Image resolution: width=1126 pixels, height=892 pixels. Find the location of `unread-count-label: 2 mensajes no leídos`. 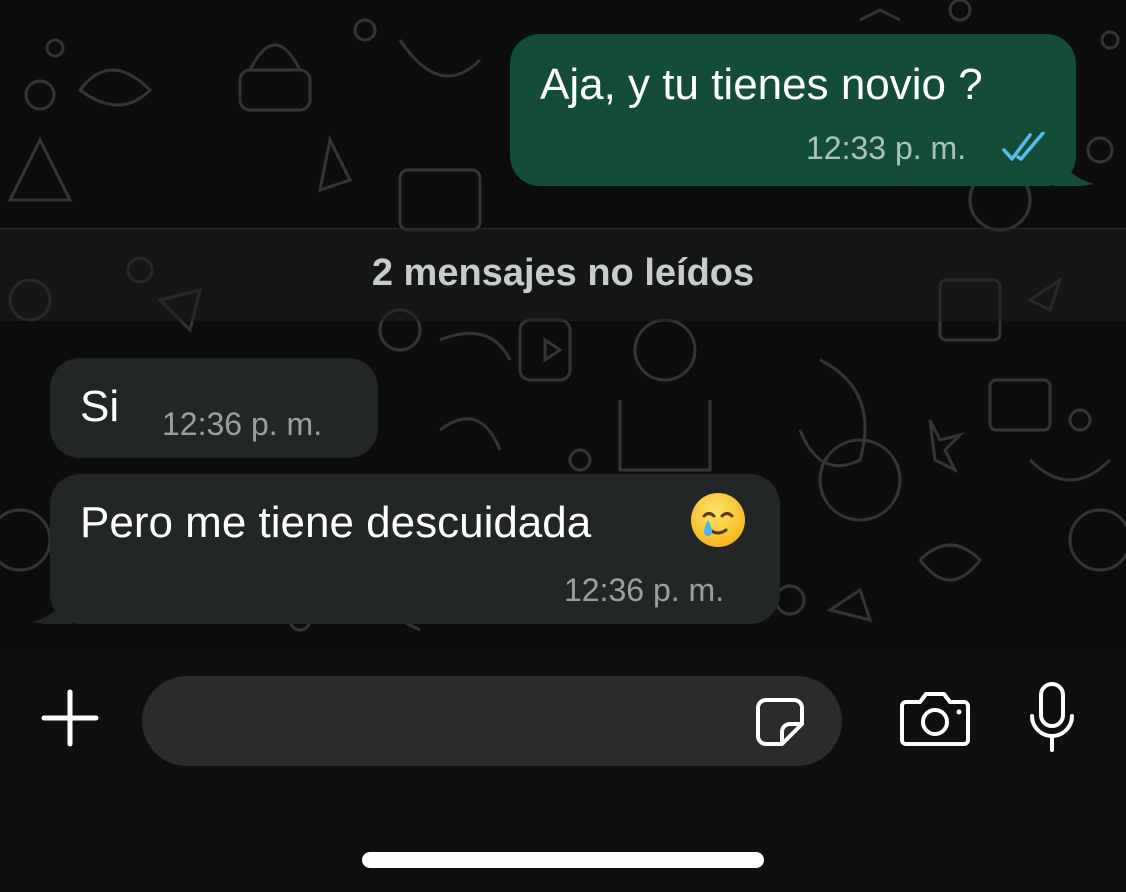

unread-count-label: 2 mensajes no leídos is located at coordinates (563, 273).